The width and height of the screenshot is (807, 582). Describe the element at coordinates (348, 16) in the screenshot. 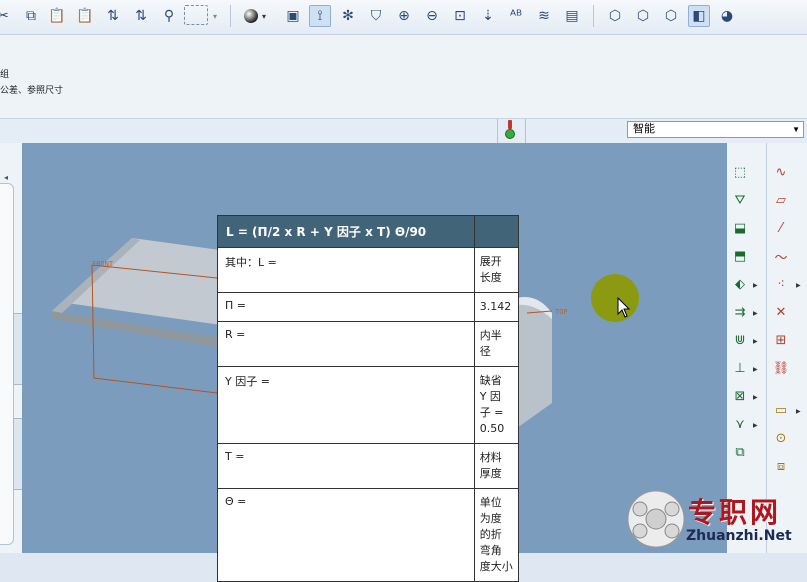

I see `spin-center-icon: ✻` at that location.